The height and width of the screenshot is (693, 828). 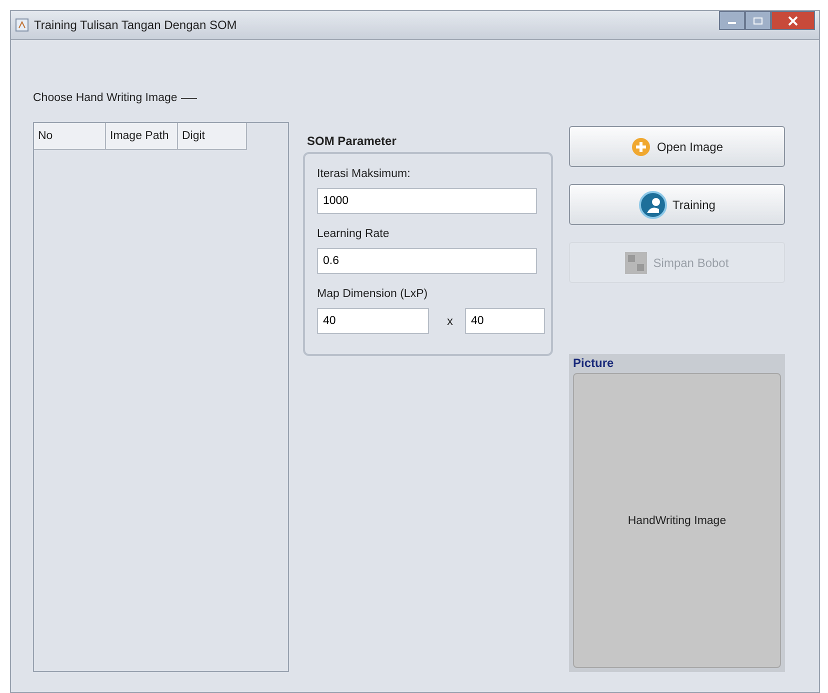 I want to click on panel-title: Picture, so click(x=594, y=363).